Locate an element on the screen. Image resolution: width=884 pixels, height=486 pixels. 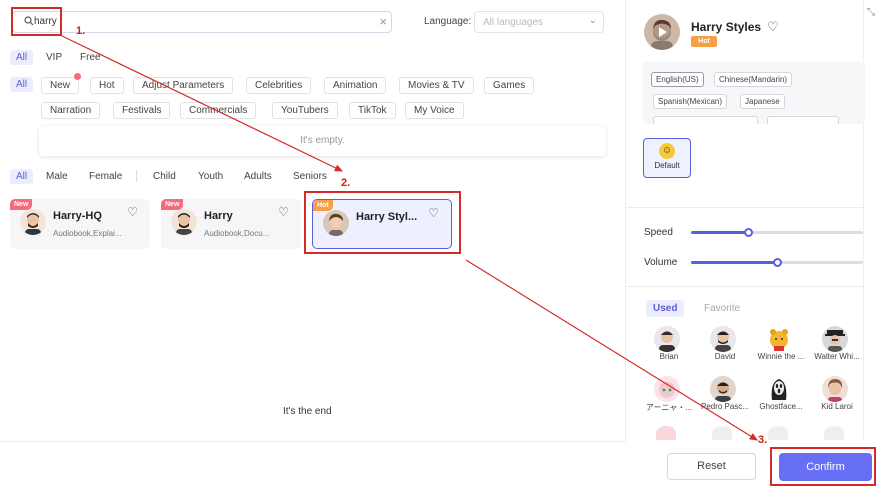
voice-name: Kid Laroi is located at coordinates (837, 406).